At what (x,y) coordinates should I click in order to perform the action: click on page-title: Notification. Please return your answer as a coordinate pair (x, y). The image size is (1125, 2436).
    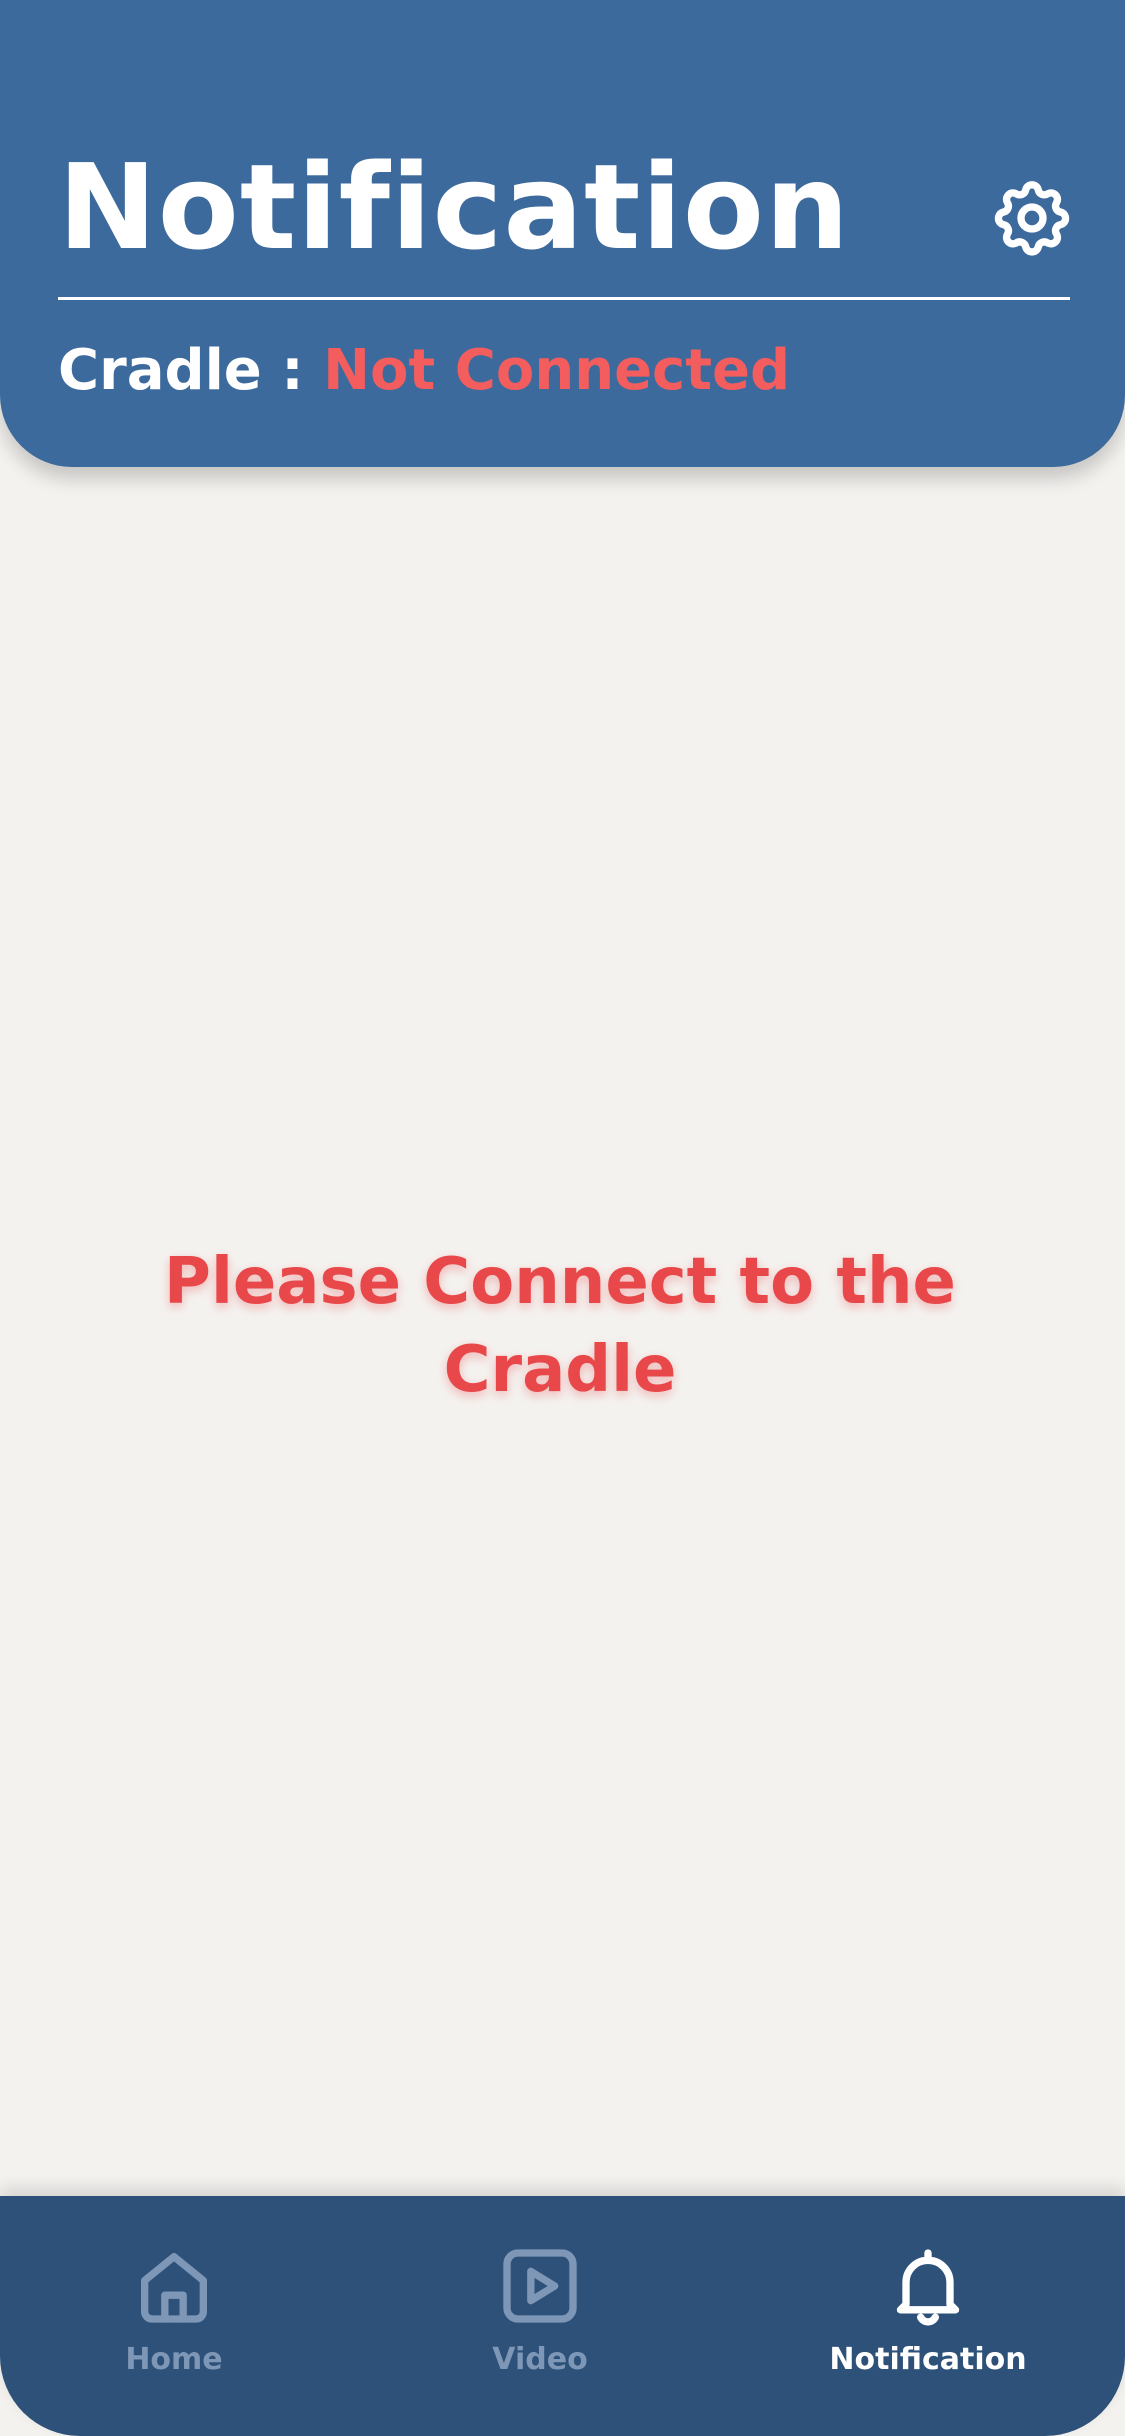
    Looking at the image, I should click on (454, 207).